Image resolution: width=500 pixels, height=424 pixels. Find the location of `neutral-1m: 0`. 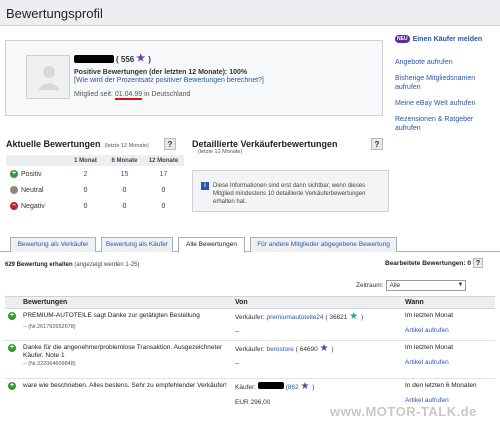

neutral-1m: 0 is located at coordinates (85, 190).